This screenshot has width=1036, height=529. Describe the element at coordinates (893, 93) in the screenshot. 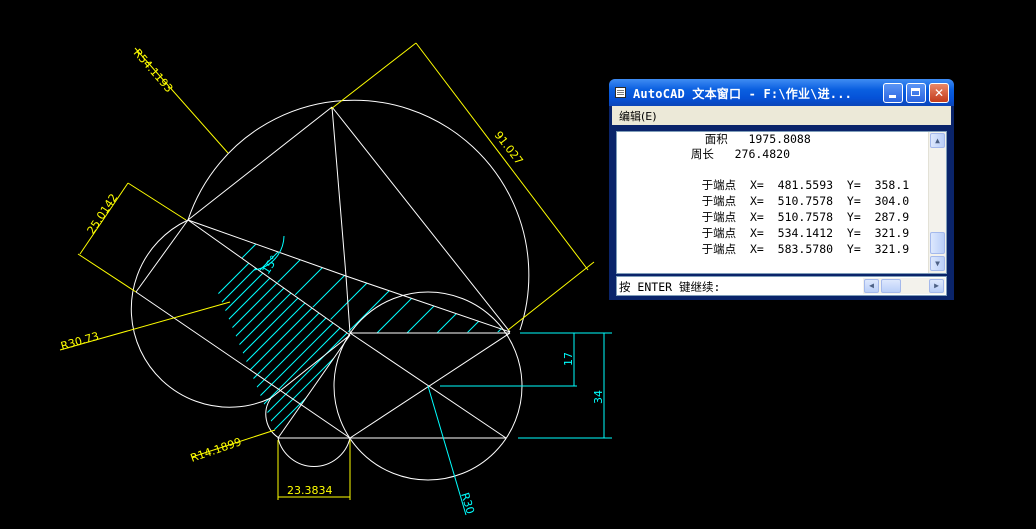

I see `minimize-button` at that location.